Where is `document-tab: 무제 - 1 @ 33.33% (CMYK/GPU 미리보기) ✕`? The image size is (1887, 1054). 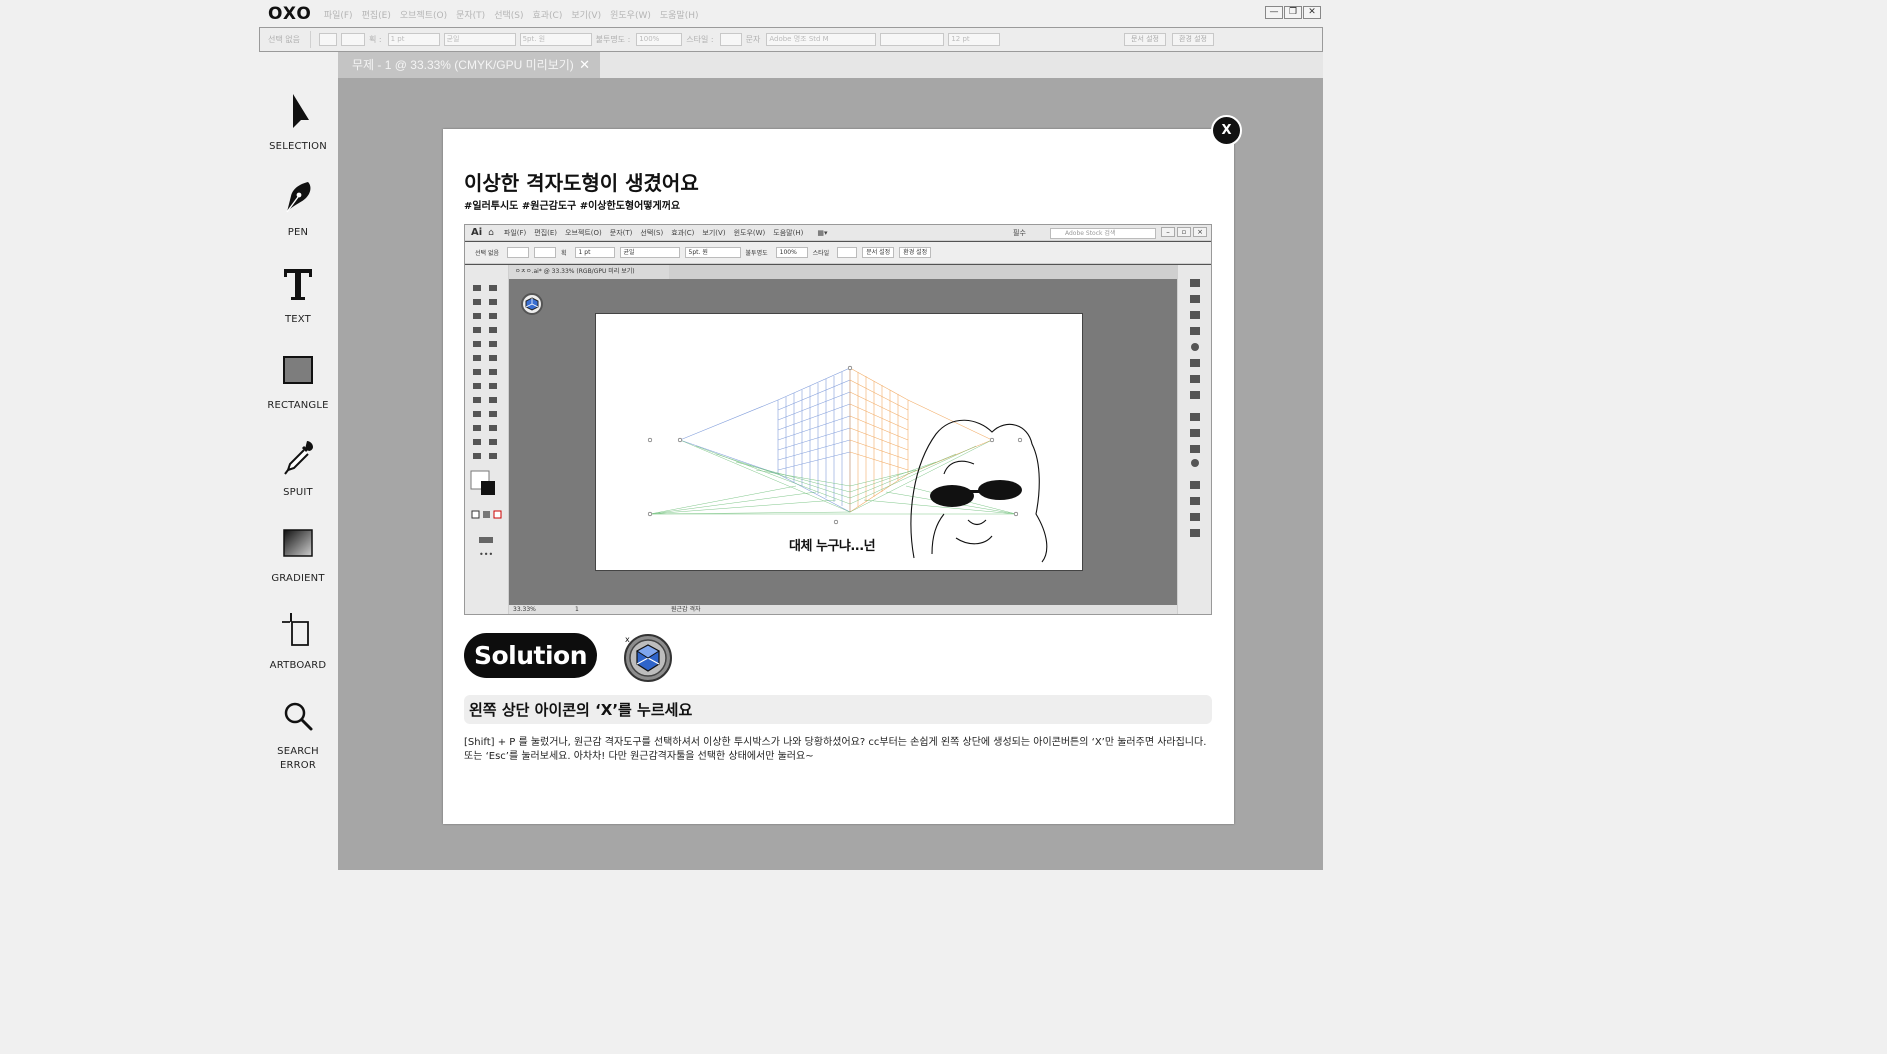 document-tab: 무제 - 1 @ 33.33% (CMYK/GPU 미리보기) ✕ is located at coordinates (469, 65).